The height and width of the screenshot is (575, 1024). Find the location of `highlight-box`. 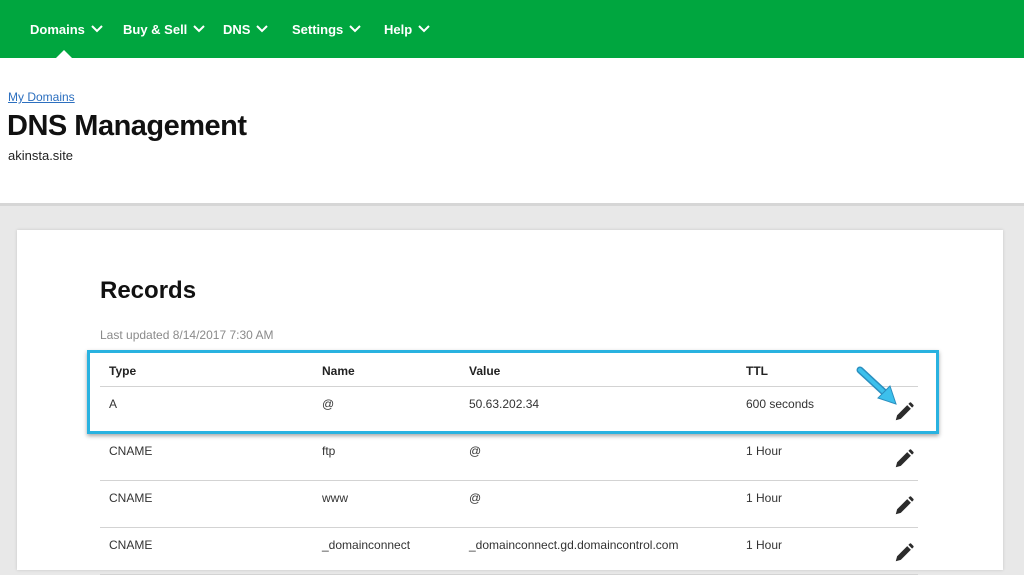

highlight-box is located at coordinates (513, 392).